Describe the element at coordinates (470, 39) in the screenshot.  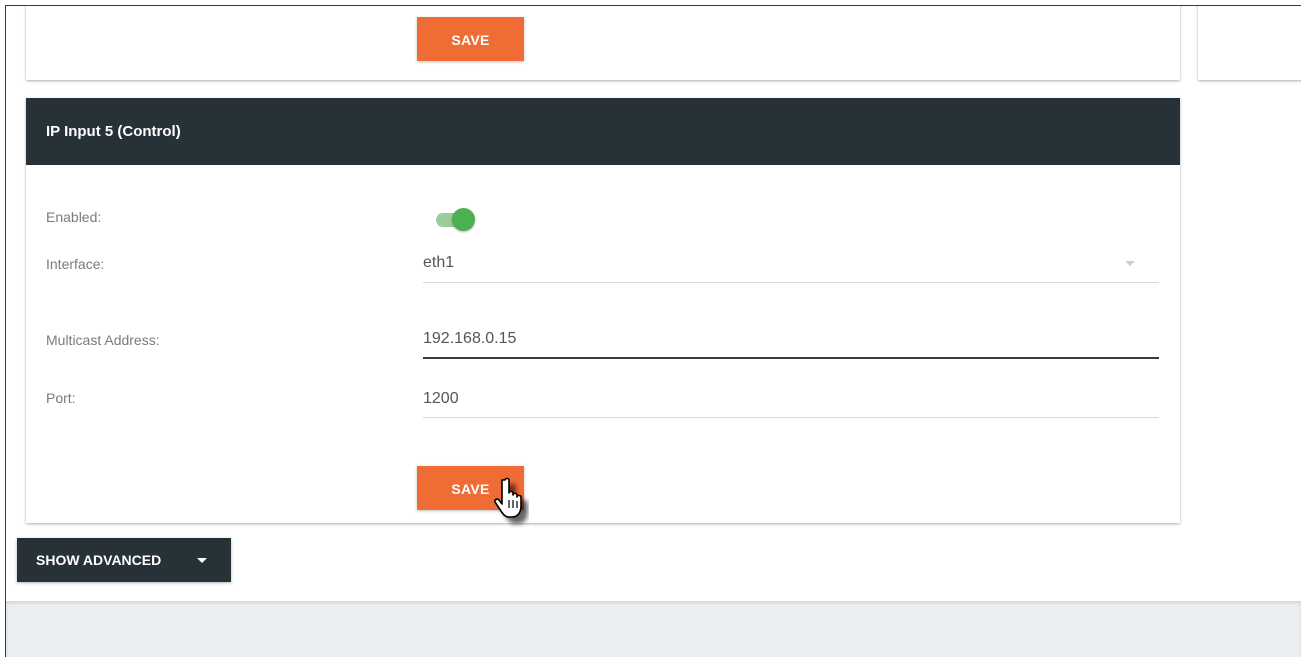
I see `previous-card-save-button: SAVE` at that location.